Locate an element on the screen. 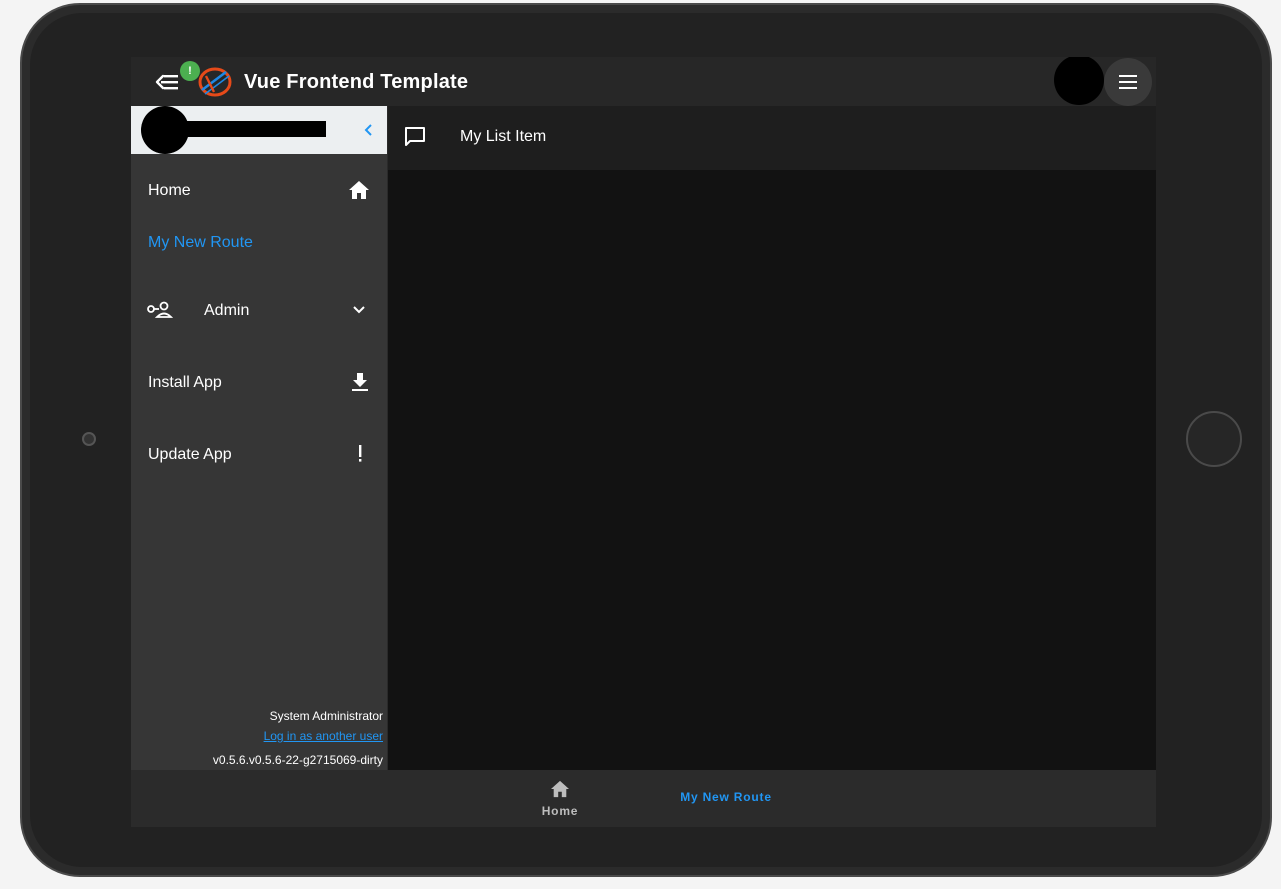 The height and width of the screenshot is (889, 1281). app-version: v0.5.6.v0.5.6-22-g2715069-dirty is located at coordinates (297, 760).